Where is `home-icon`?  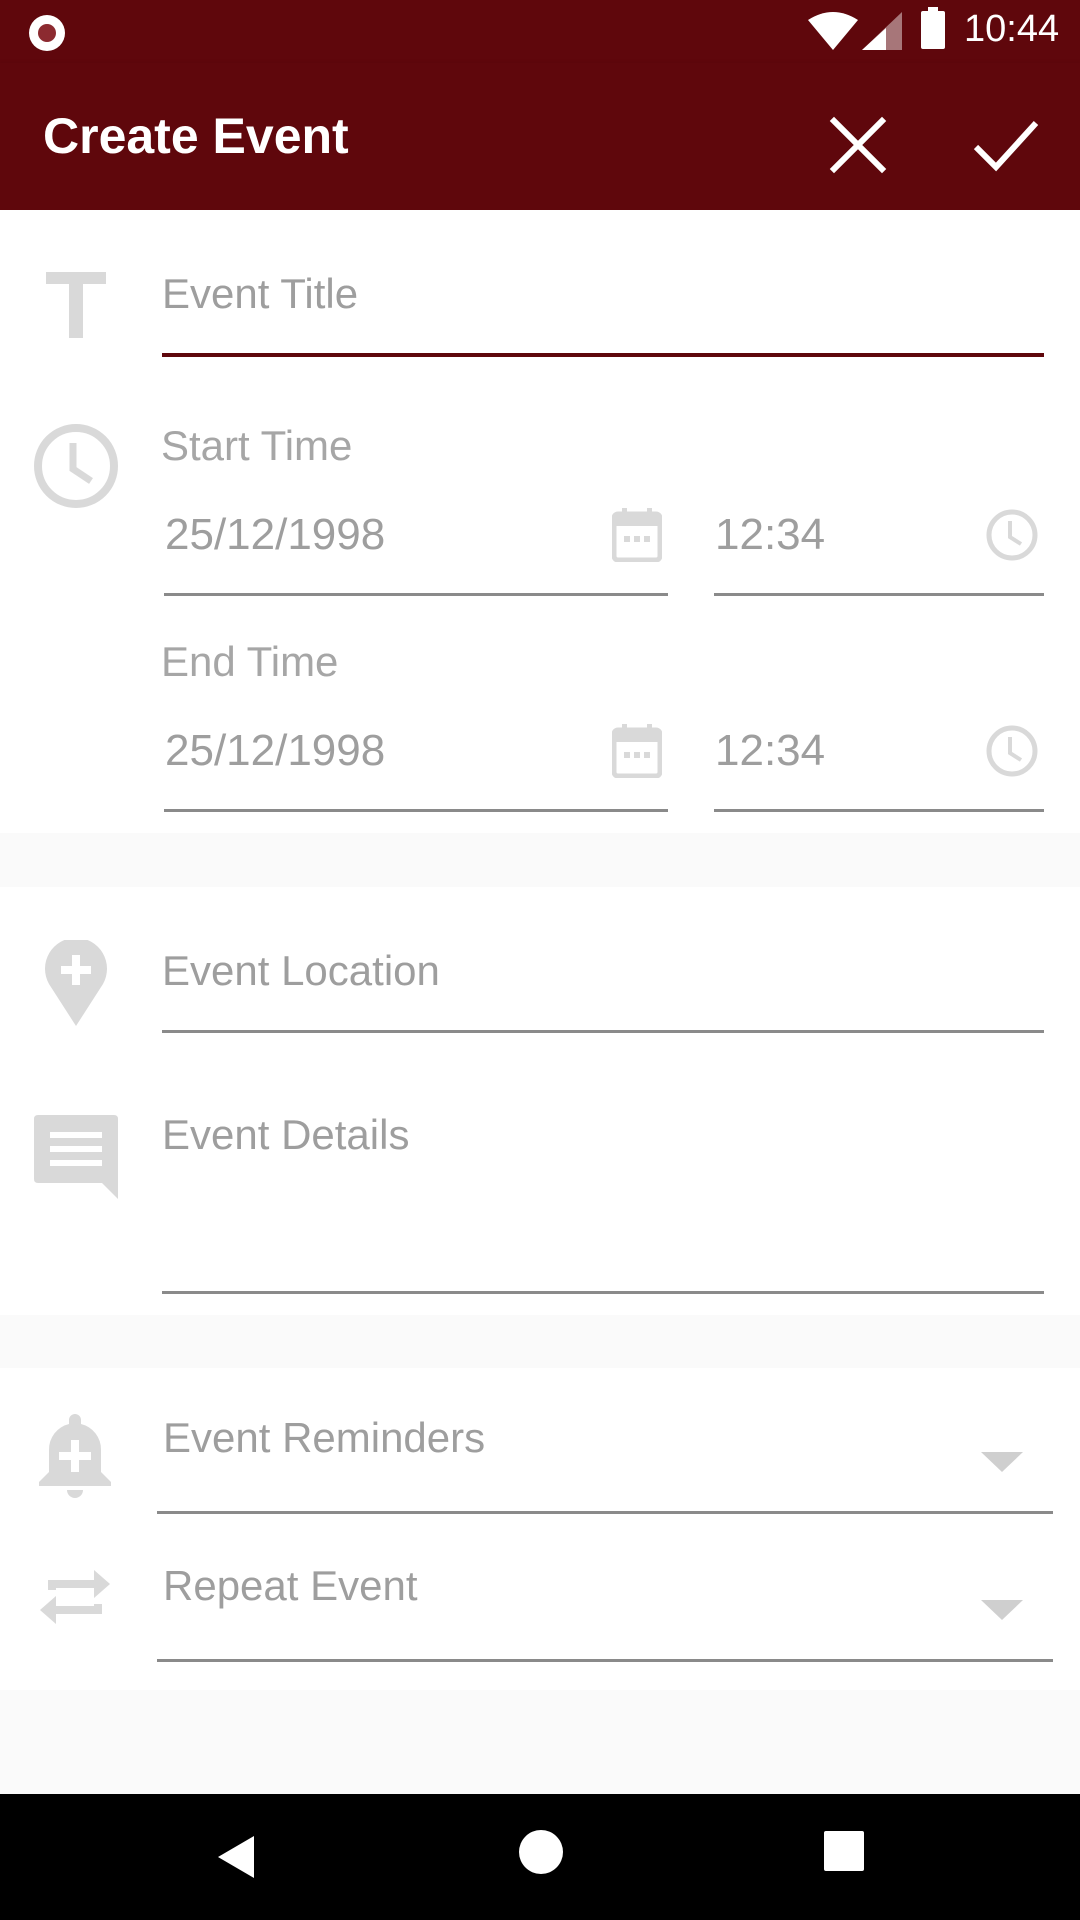 home-icon is located at coordinates (541, 1852).